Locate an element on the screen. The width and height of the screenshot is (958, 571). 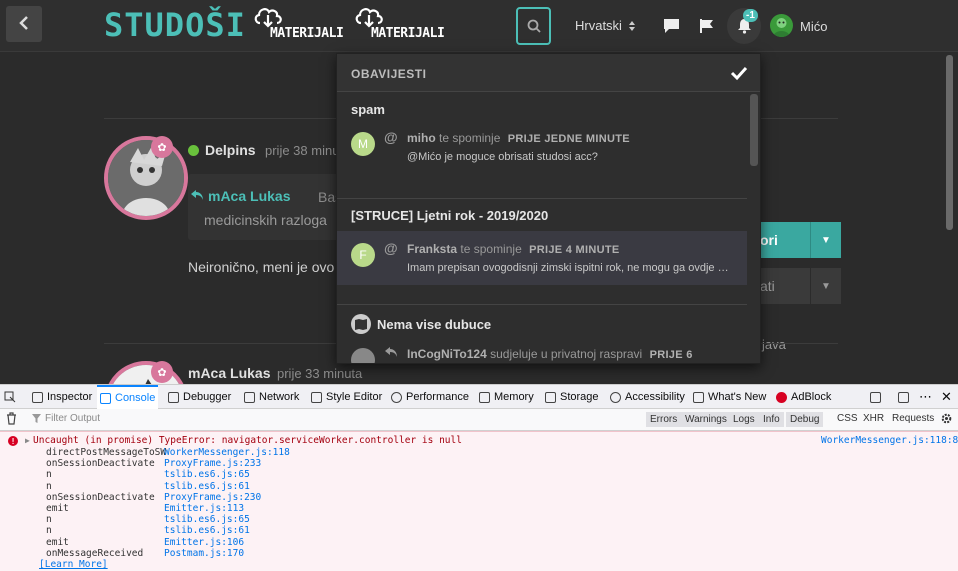
expand-triangle-icon: ▶ is located at coordinates (27, 440).